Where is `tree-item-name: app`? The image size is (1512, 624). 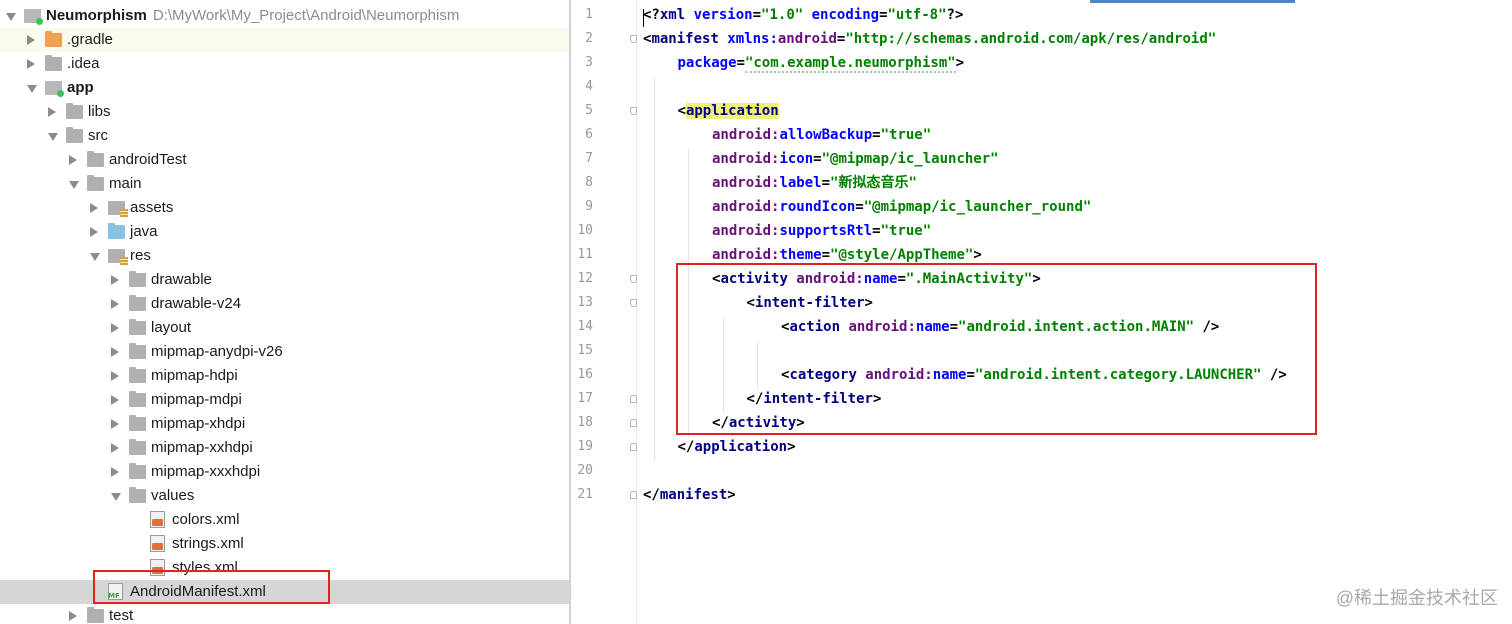
tree-item-name: app is located at coordinates (80, 87).